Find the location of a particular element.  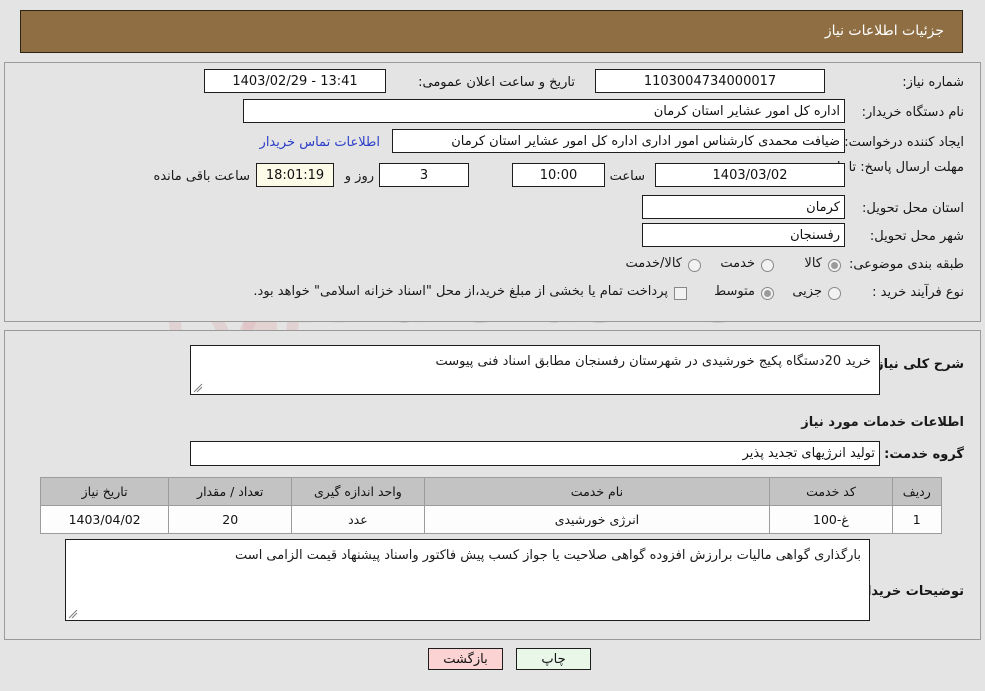

cell-quantity: 20 is located at coordinates (230, 519).